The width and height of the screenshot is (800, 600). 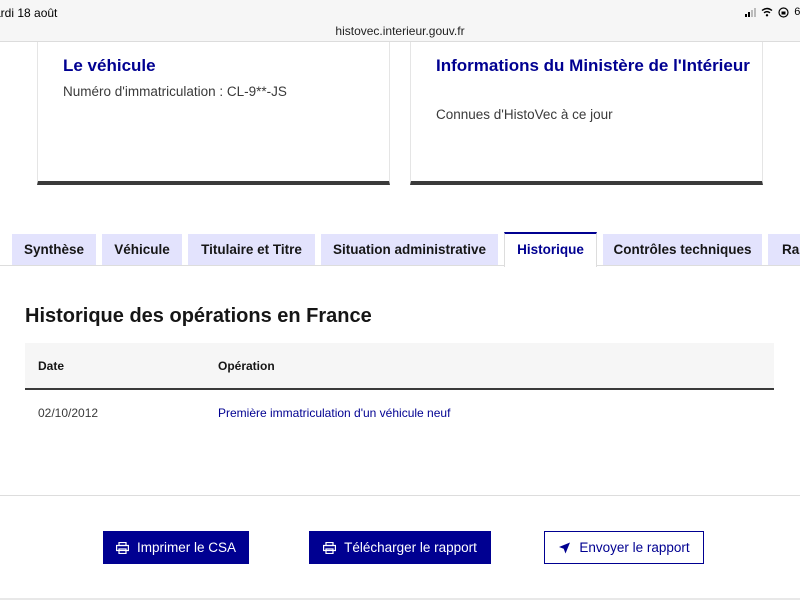 What do you see at coordinates (593, 65) in the screenshot?
I see `ministry-card-title: Informations du Ministère de l'Intérieur` at bounding box center [593, 65].